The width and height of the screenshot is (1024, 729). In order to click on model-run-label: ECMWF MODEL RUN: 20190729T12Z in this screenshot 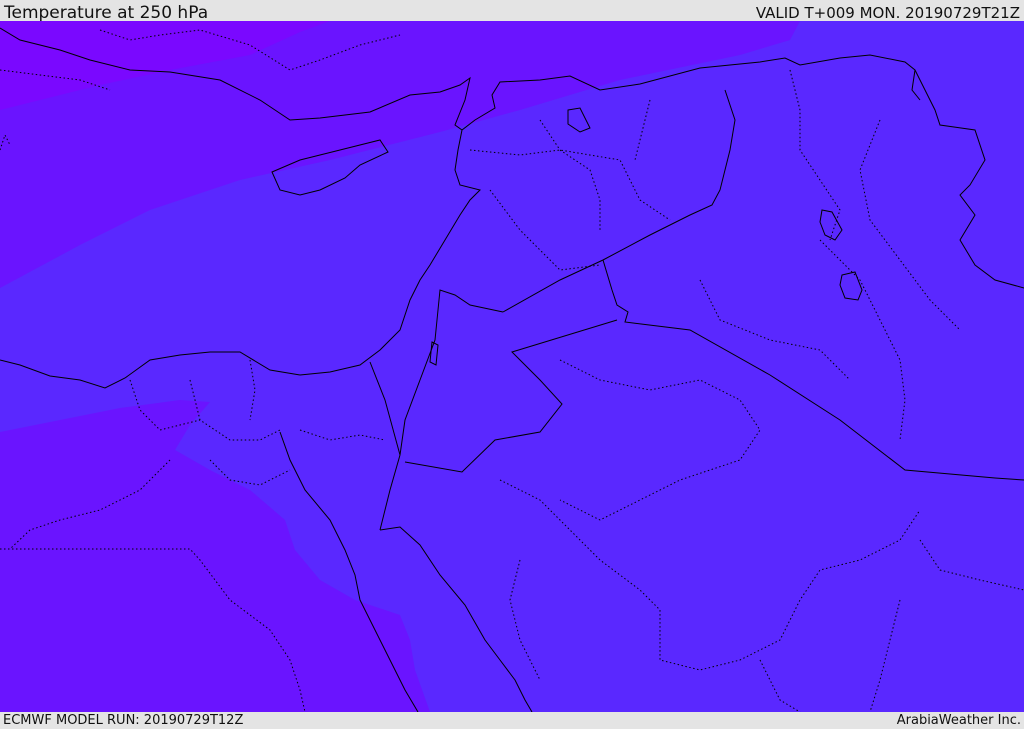, I will do `click(123, 720)`.